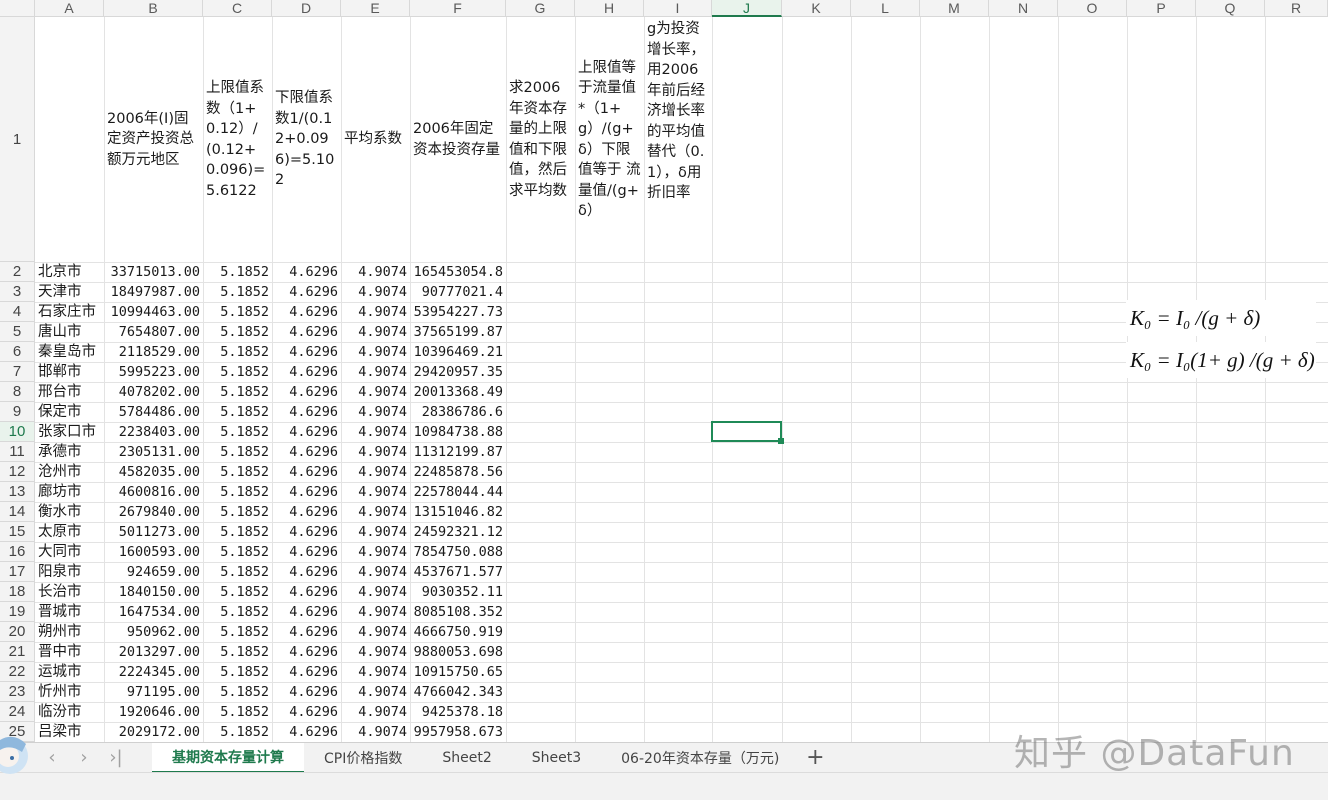 The height and width of the screenshot is (800, 1328). Describe the element at coordinates (17, 372) in the screenshot. I see `row-header-7: 7` at that location.